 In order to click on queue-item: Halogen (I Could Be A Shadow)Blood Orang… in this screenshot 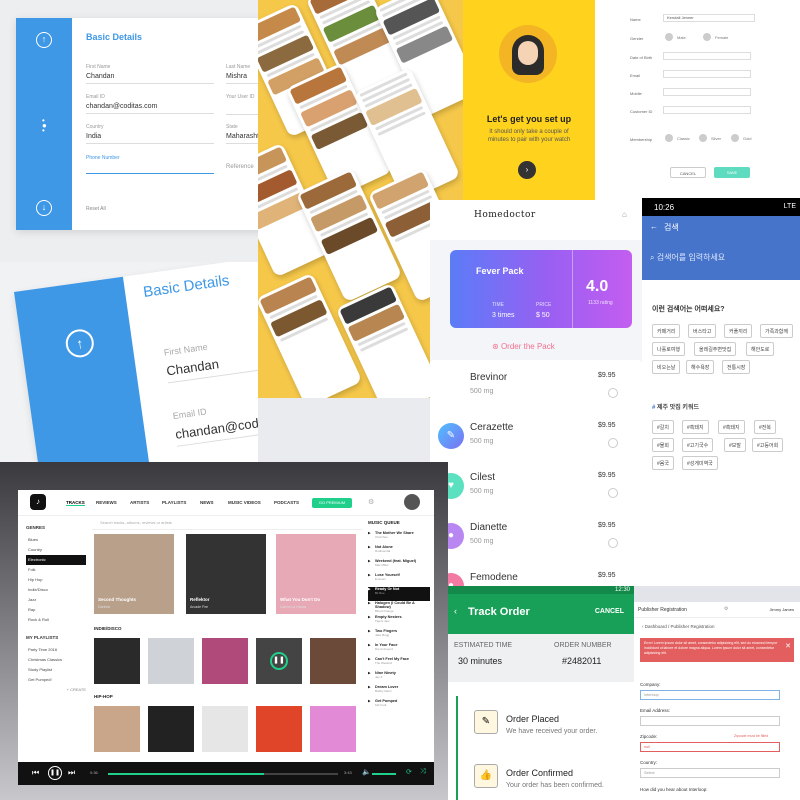, I will do `click(399, 608)`.